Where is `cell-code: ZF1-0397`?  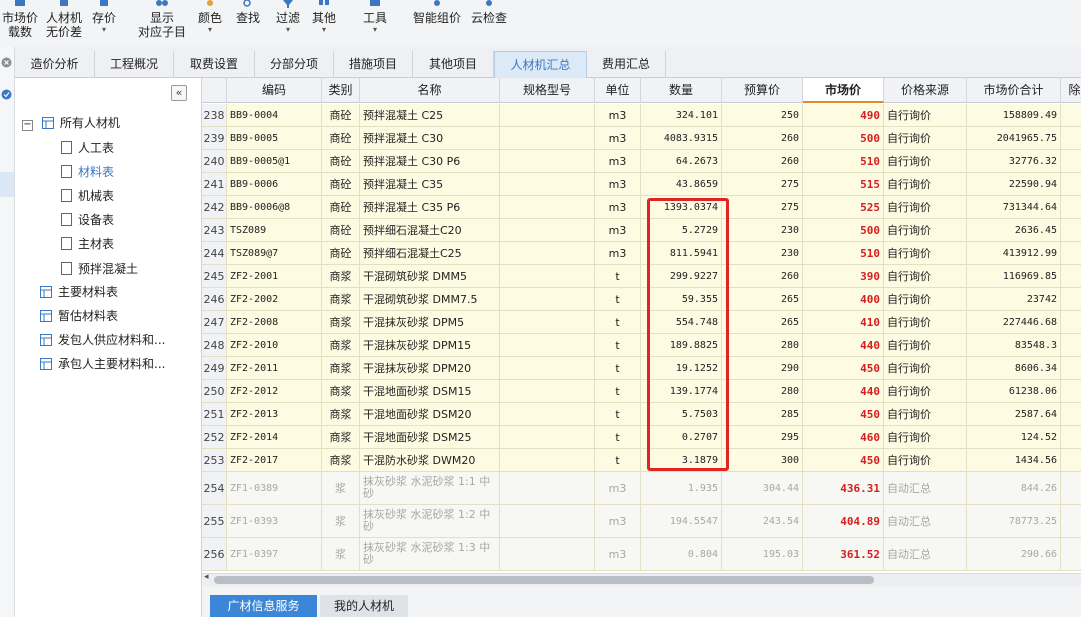 cell-code: ZF1-0397 is located at coordinates (274, 554).